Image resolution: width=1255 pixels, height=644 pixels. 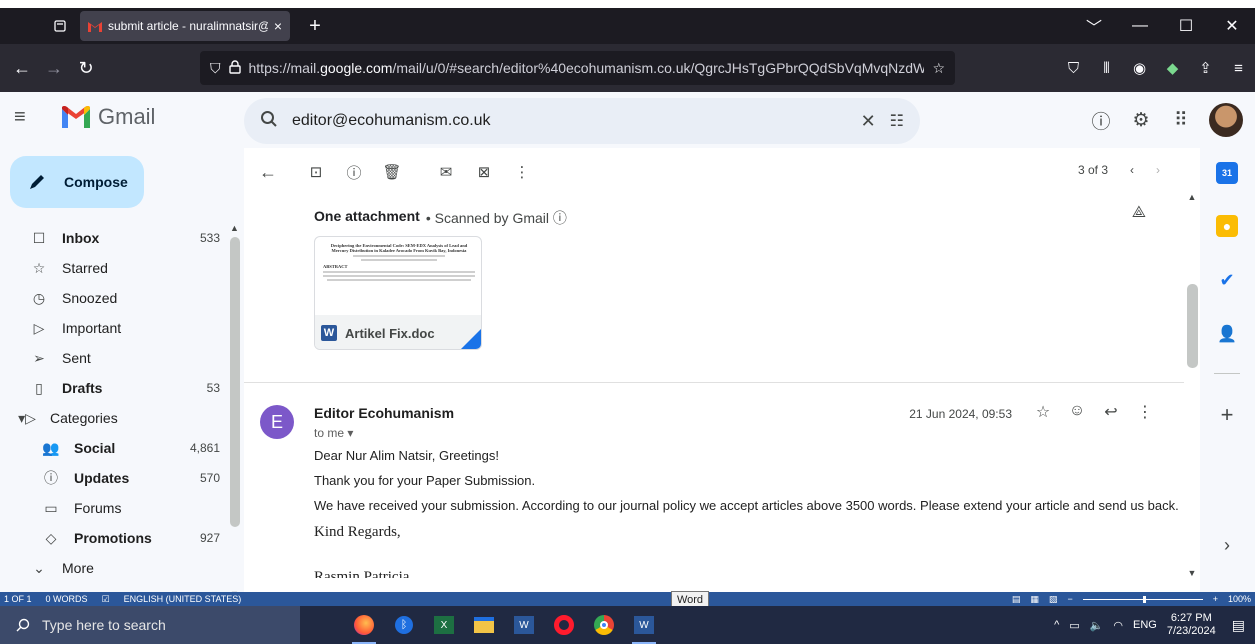 I want to click on taskbar-firefox-icon, so click(x=364, y=625).